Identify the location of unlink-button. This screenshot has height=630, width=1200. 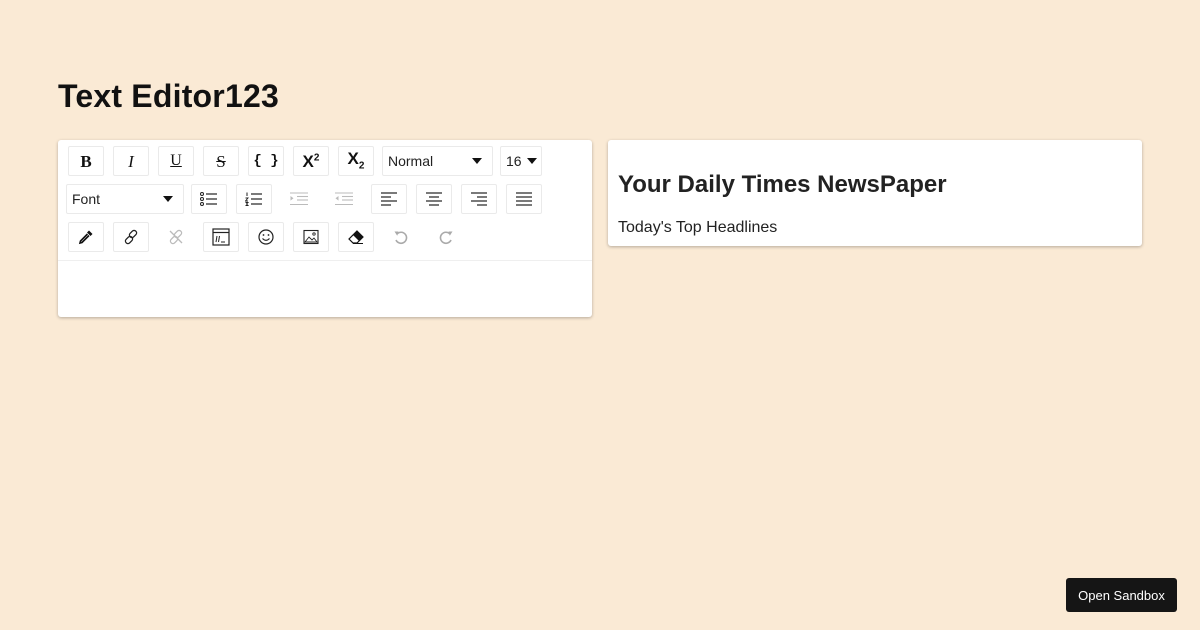
(176, 237).